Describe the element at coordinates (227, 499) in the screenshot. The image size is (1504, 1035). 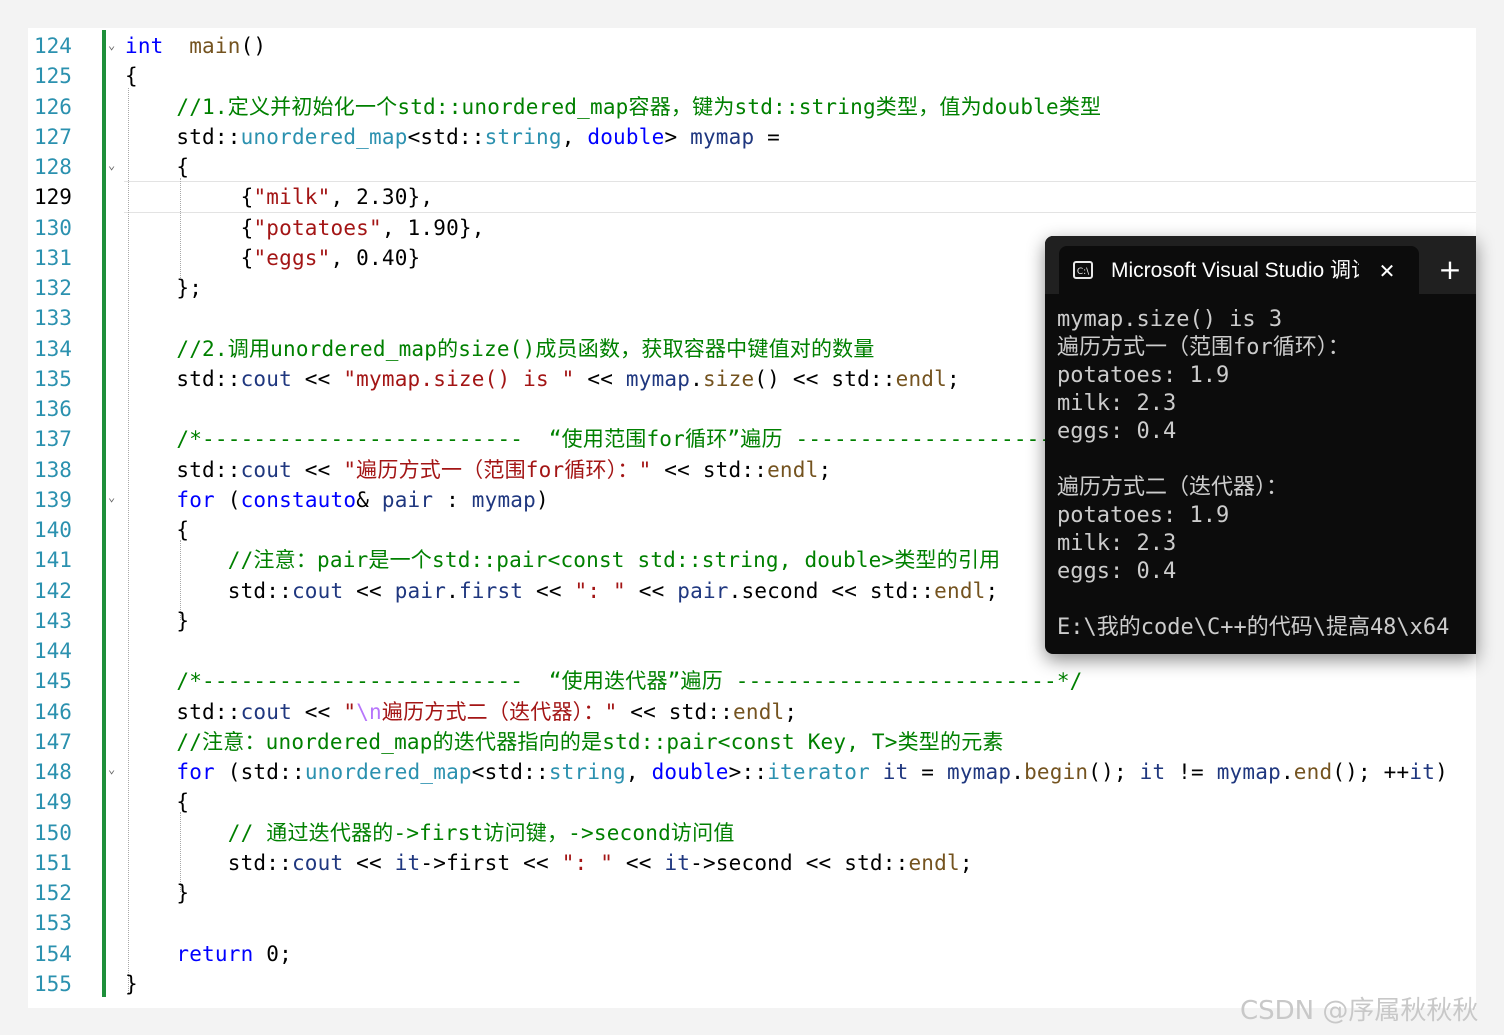
I see `code-token: (` at that location.